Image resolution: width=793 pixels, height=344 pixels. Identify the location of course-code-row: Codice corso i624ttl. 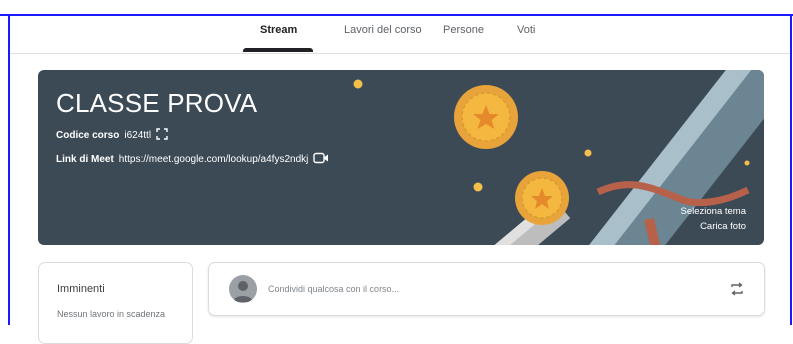
(112, 135).